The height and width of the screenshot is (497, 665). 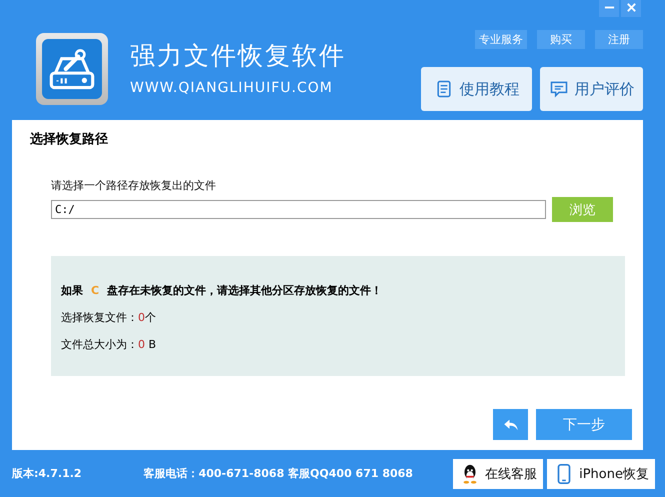 I want to click on back-button, so click(x=510, y=424).